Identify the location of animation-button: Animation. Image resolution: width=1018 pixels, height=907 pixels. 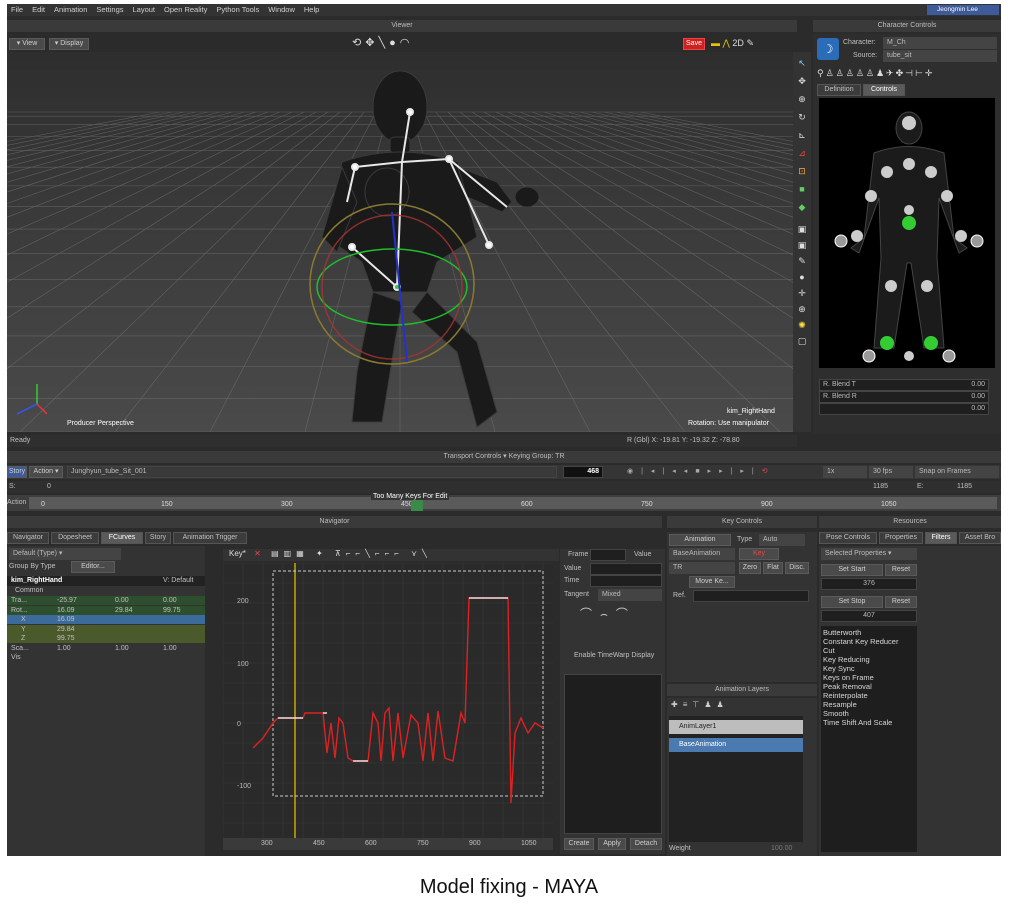
(700, 540).